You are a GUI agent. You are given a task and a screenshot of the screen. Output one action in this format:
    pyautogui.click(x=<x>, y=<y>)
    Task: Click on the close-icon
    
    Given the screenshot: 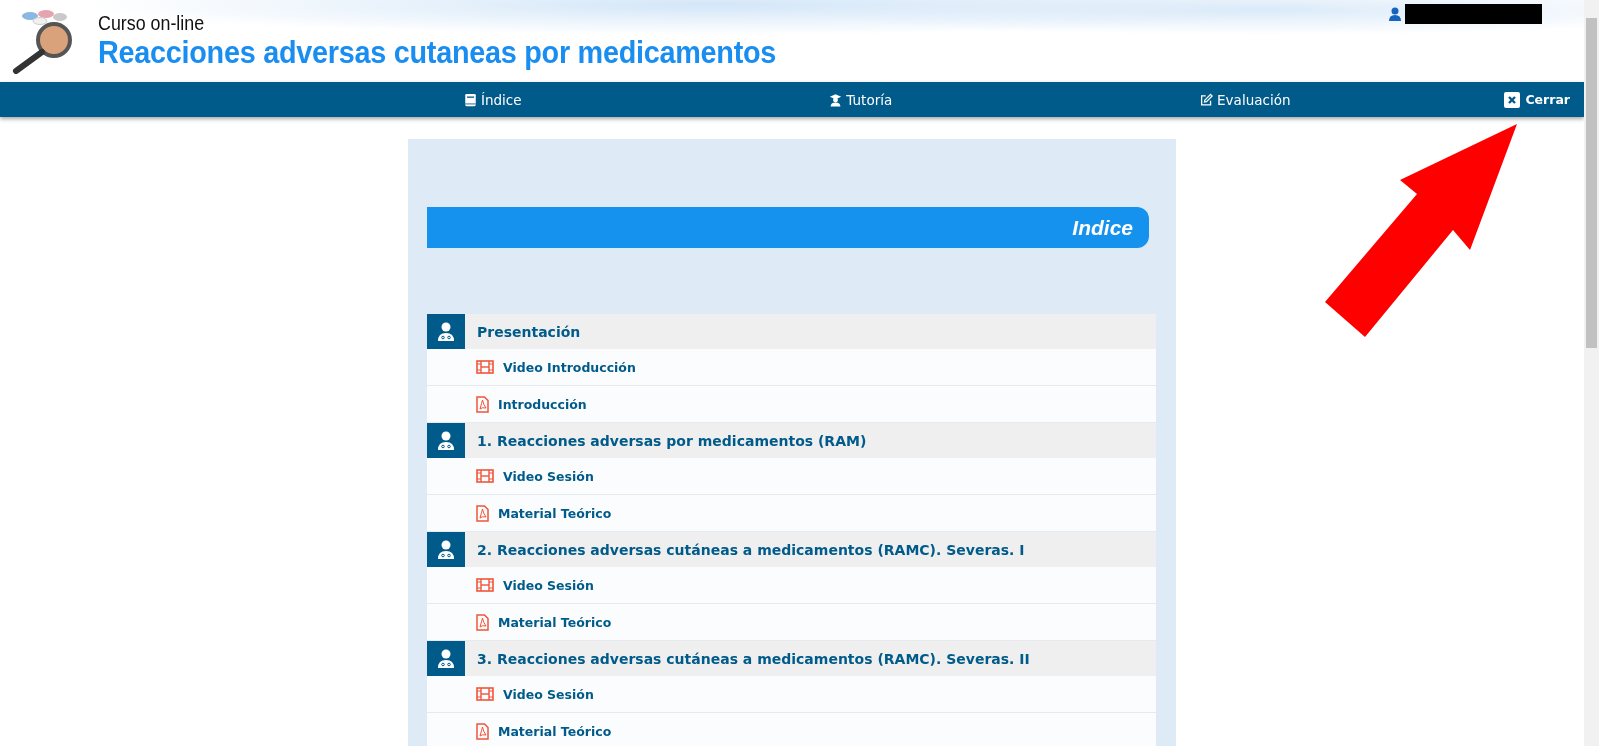 What is the action you would take?
    pyautogui.click(x=1512, y=99)
    